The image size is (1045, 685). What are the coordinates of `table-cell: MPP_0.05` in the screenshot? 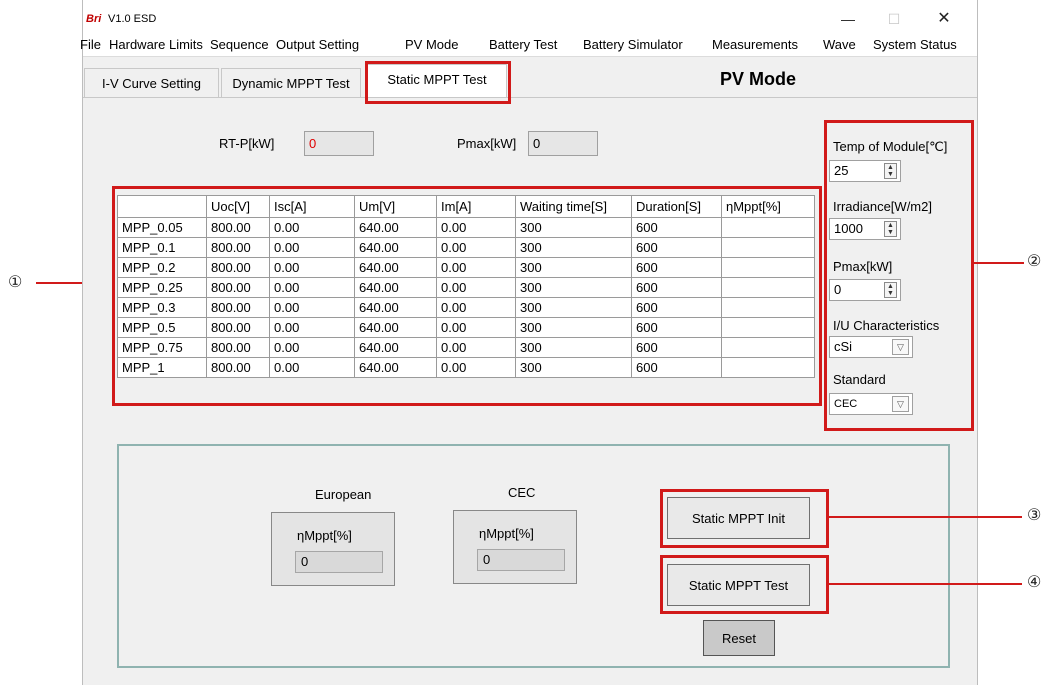 It's located at (162, 227).